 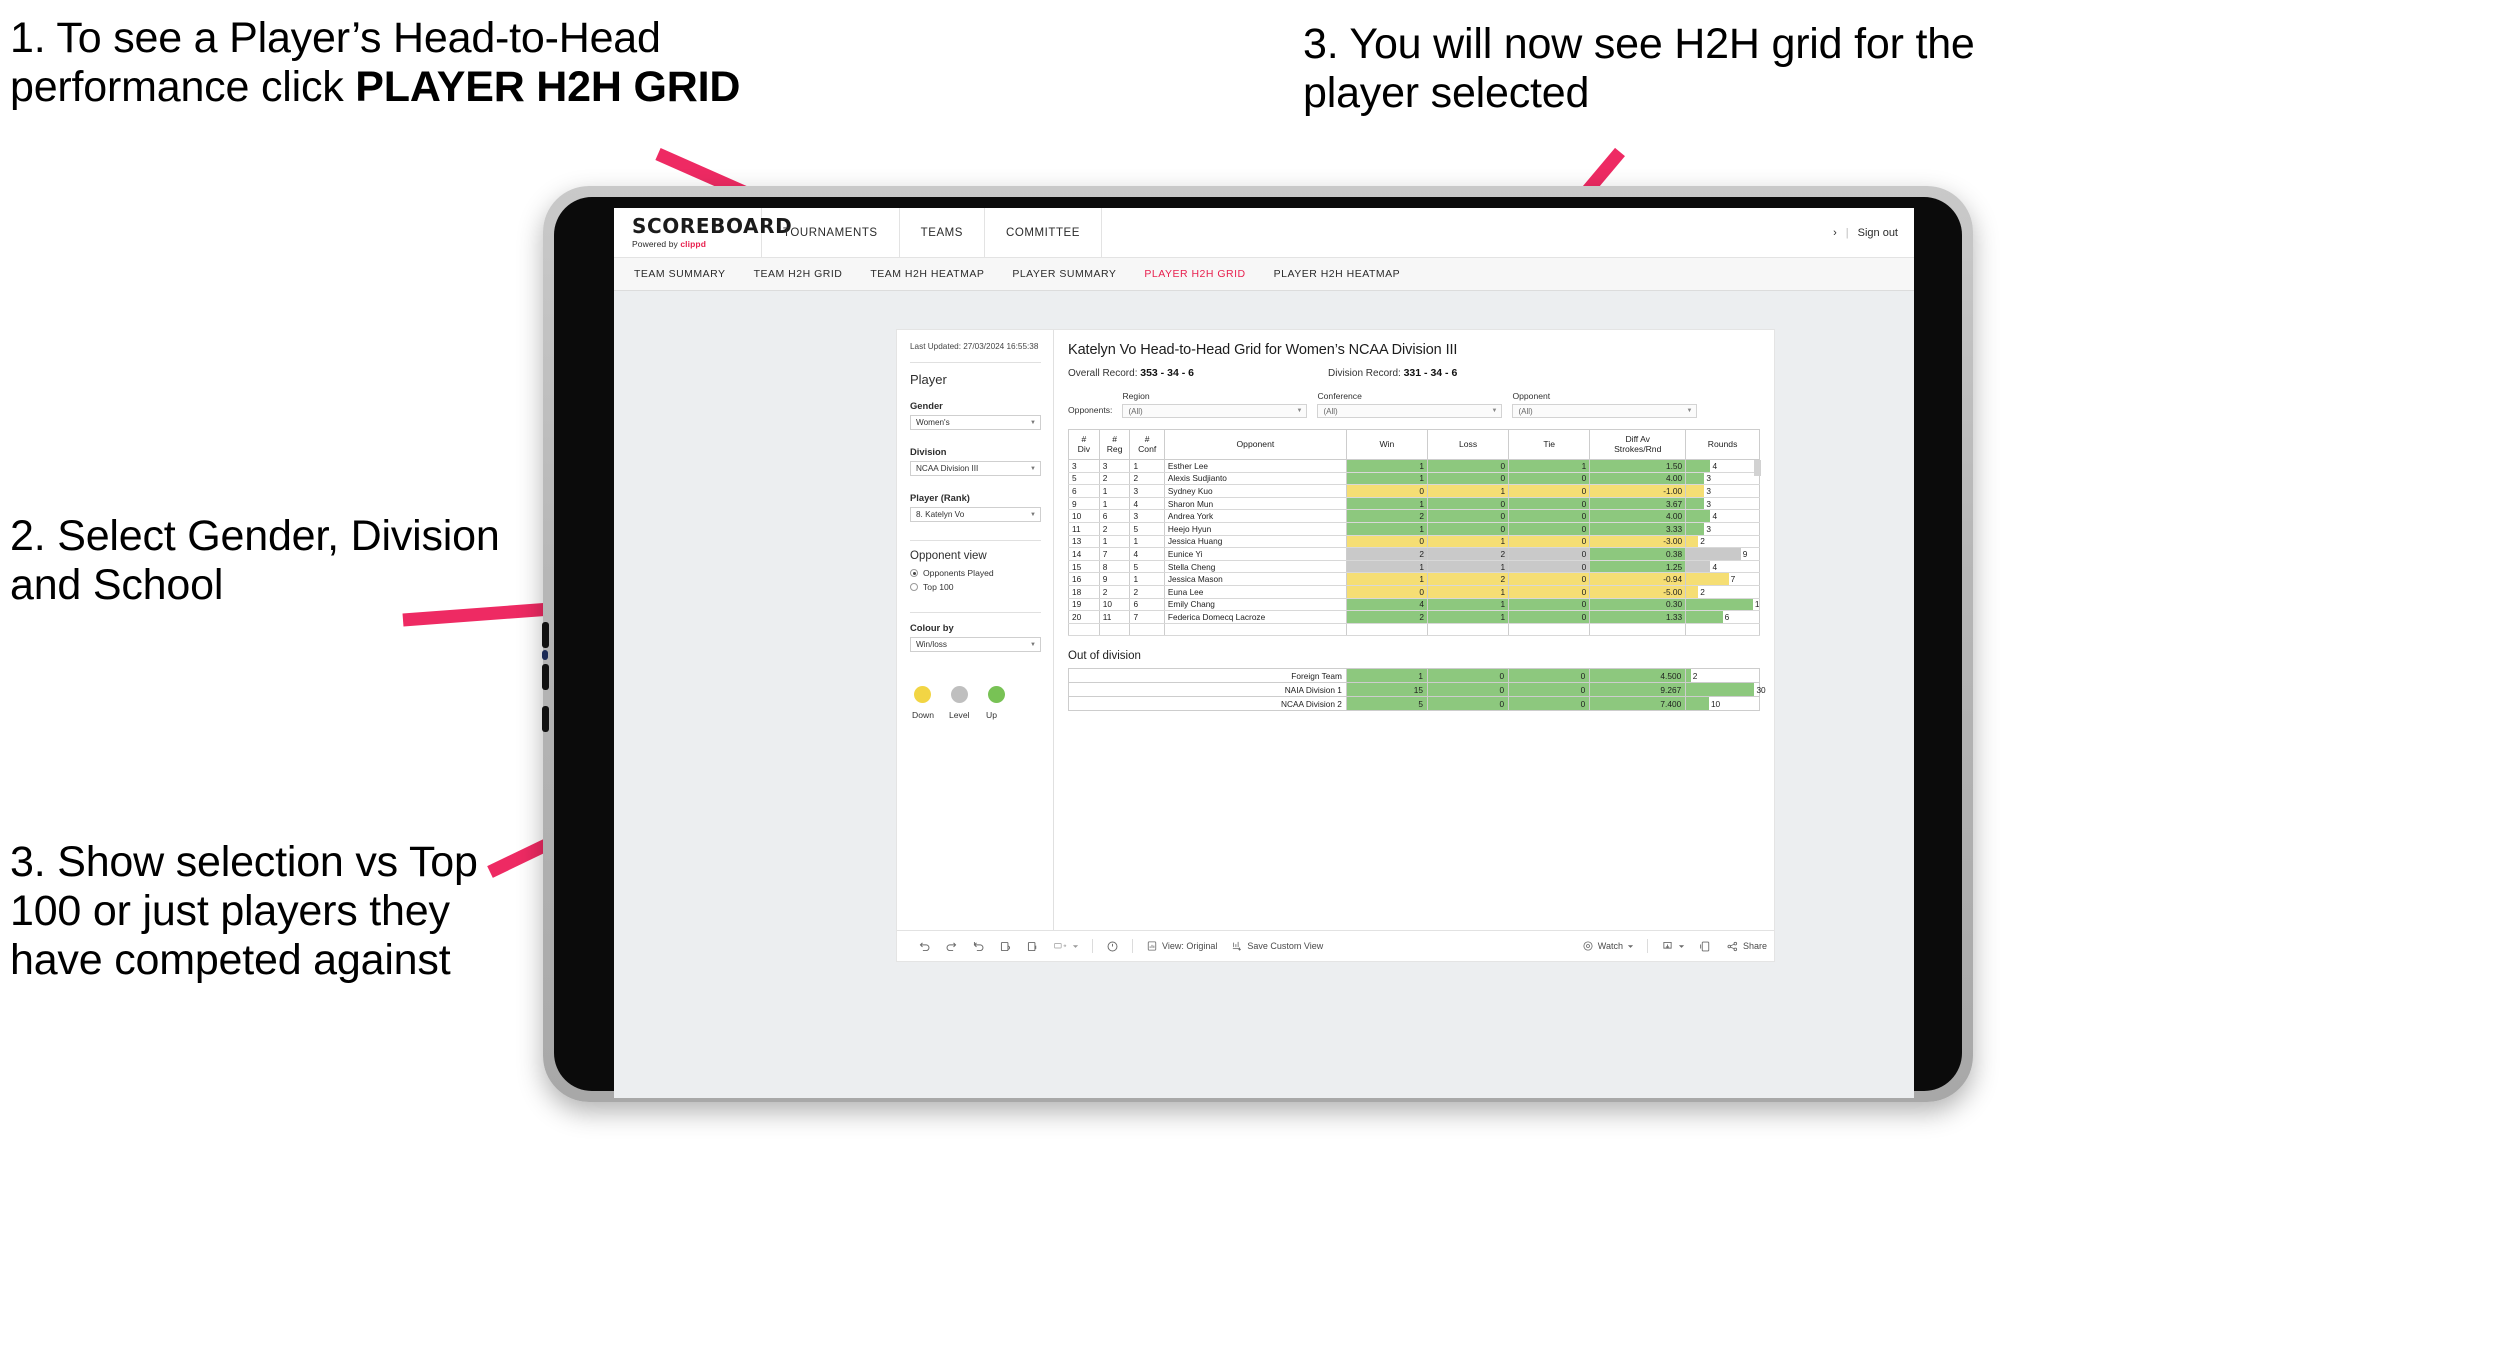 What do you see at coordinates (1033, 514) in the screenshot?
I see `chevron-down-icon: ▼` at bounding box center [1033, 514].